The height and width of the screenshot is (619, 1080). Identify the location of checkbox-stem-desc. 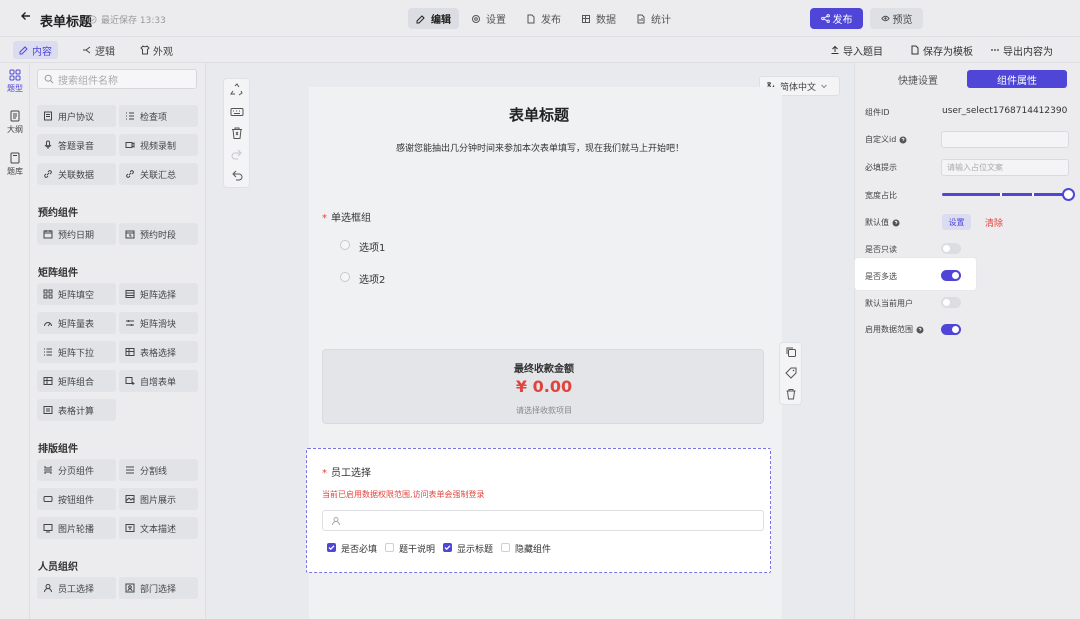
(389, 547).